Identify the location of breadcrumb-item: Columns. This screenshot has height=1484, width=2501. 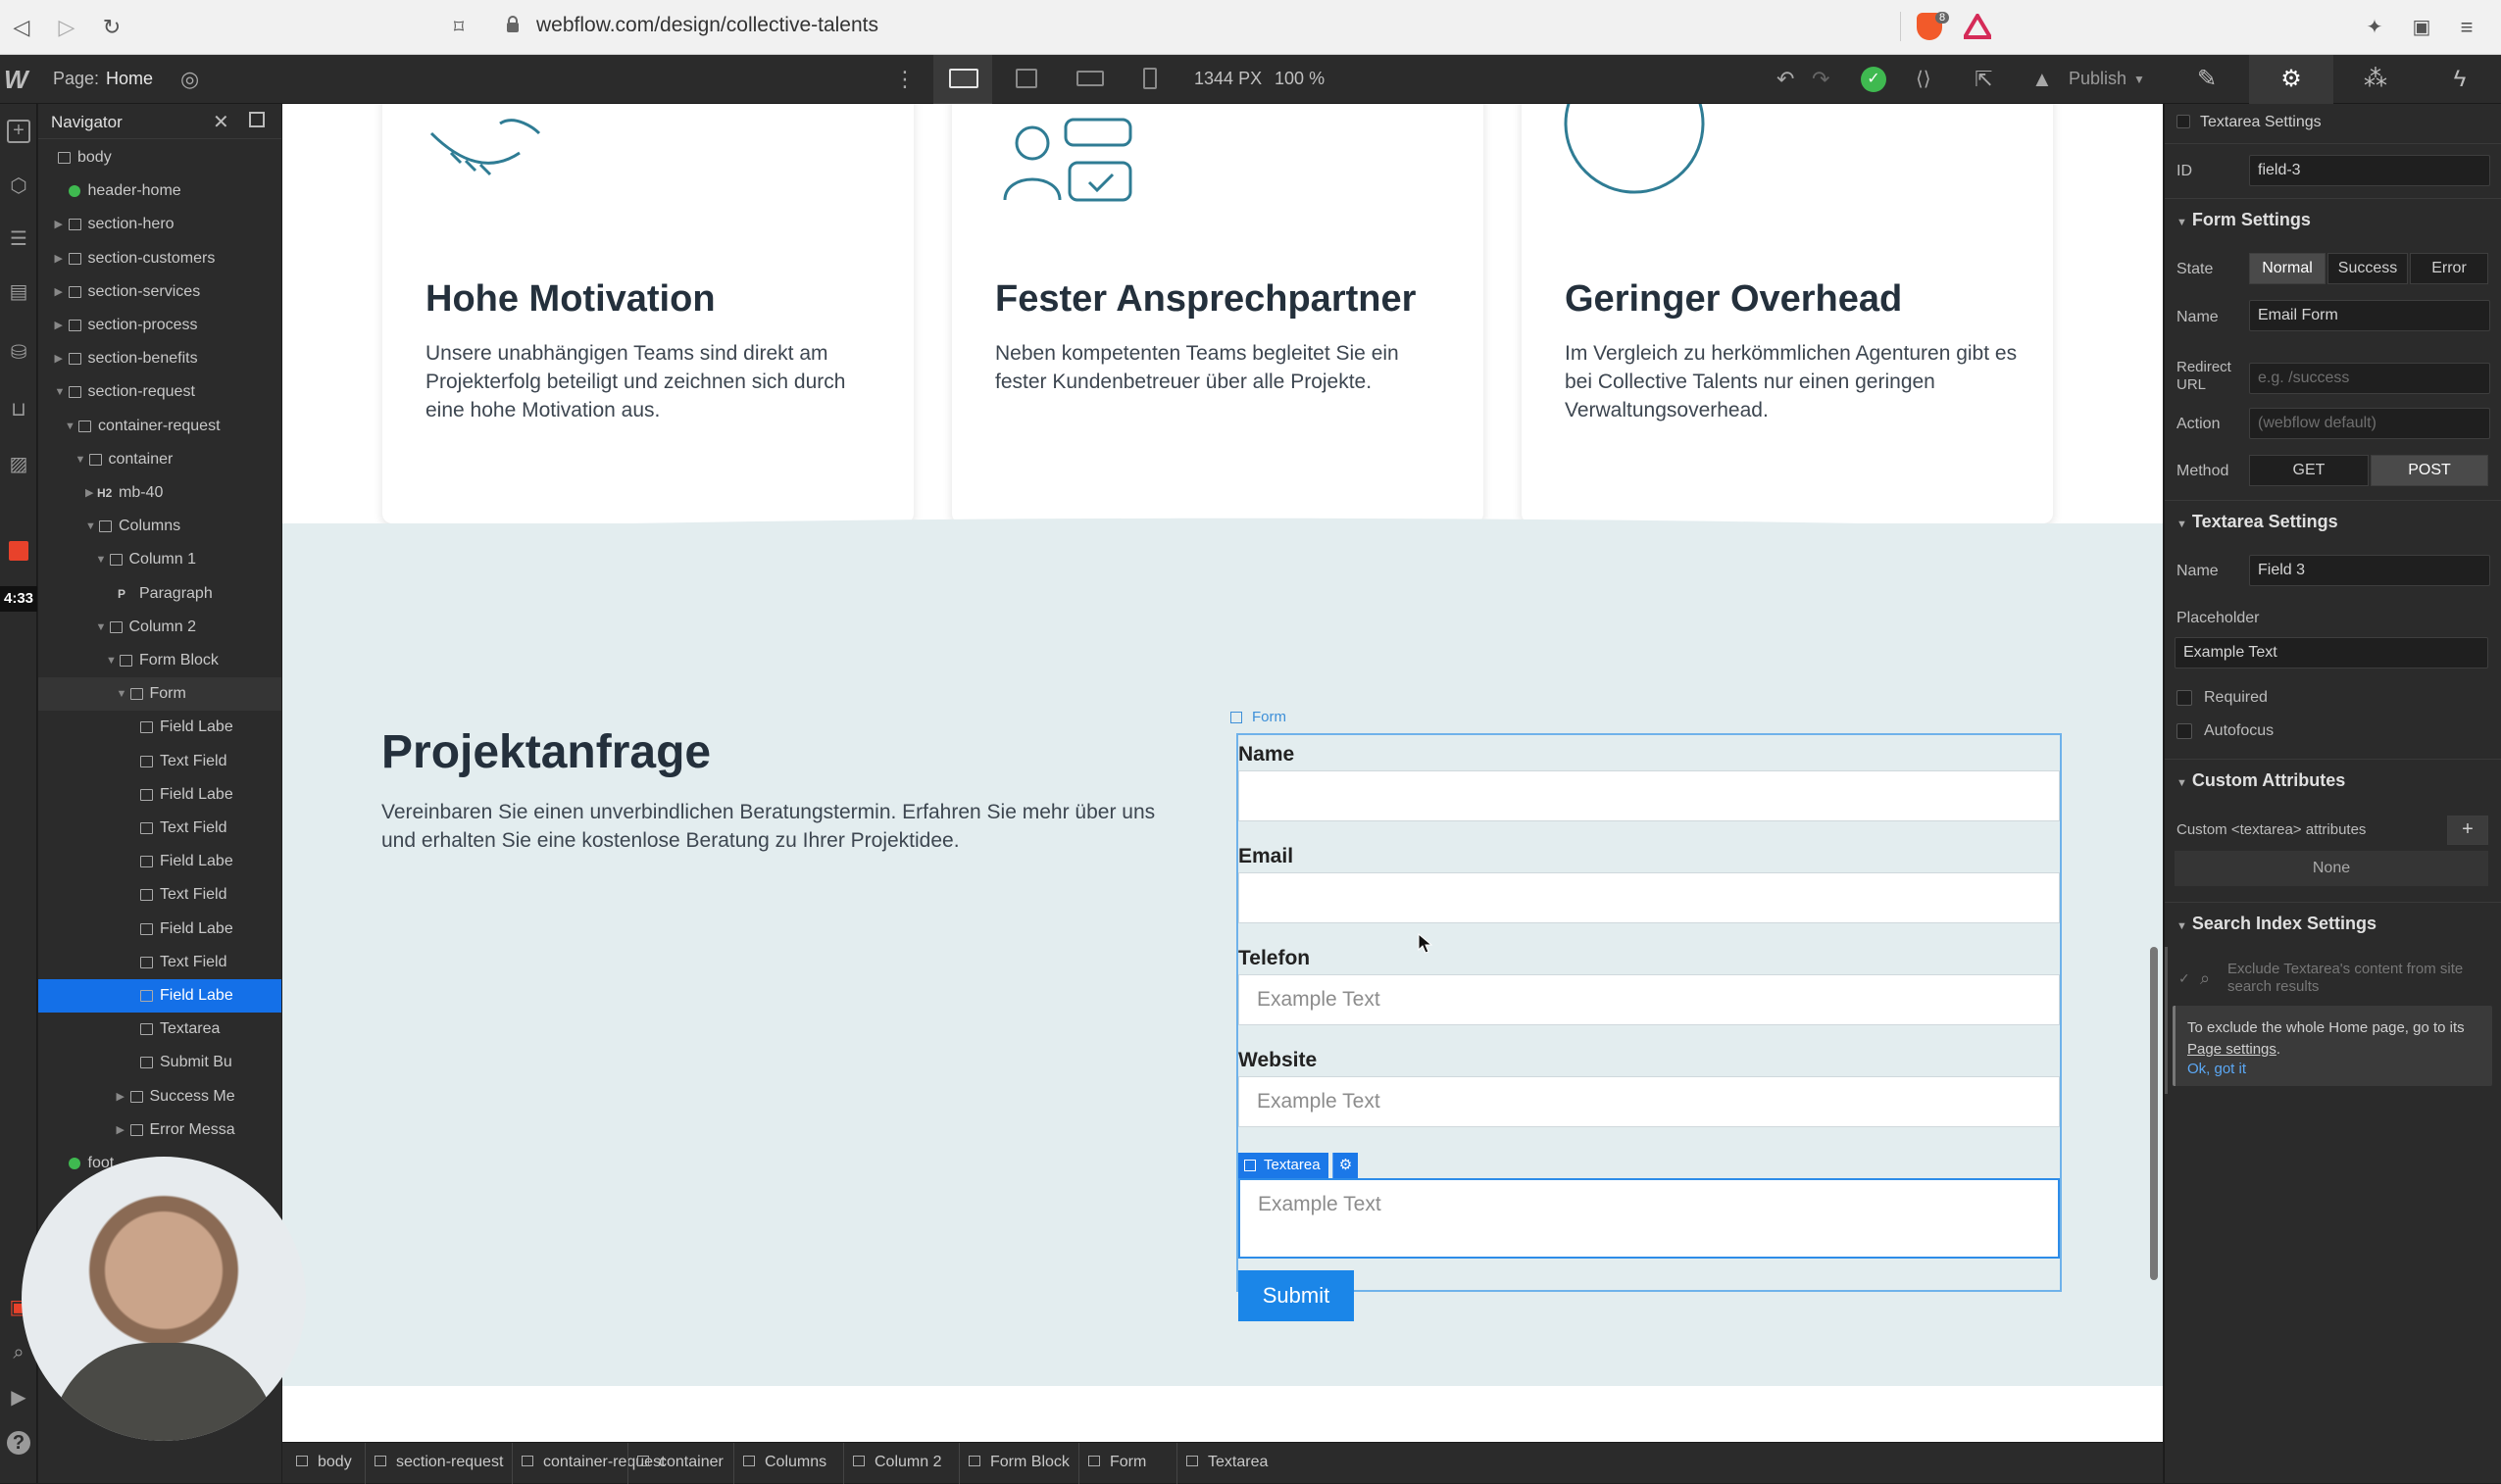
(784, 1462).